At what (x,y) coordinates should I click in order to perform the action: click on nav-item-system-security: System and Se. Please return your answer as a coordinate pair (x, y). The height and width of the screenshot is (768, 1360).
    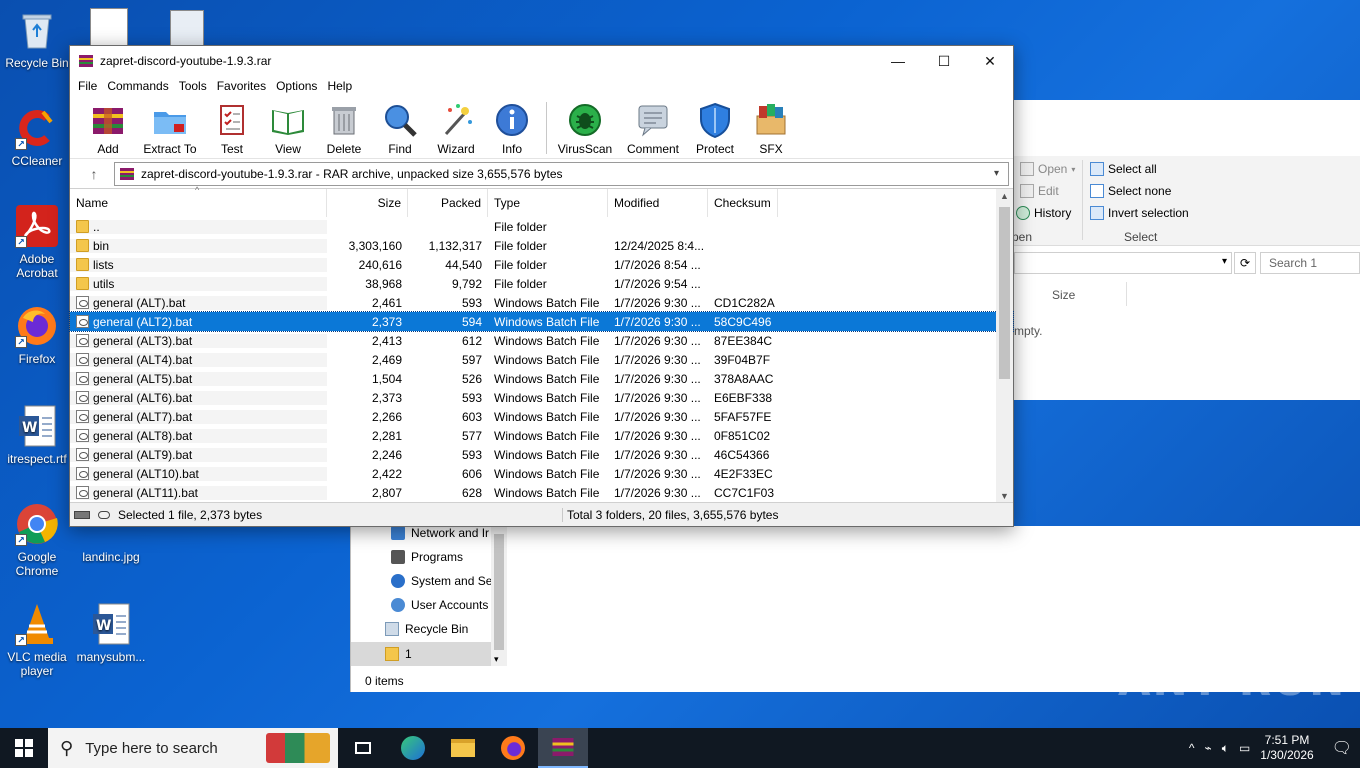
    Looking at the image, I should click on (441, 581).